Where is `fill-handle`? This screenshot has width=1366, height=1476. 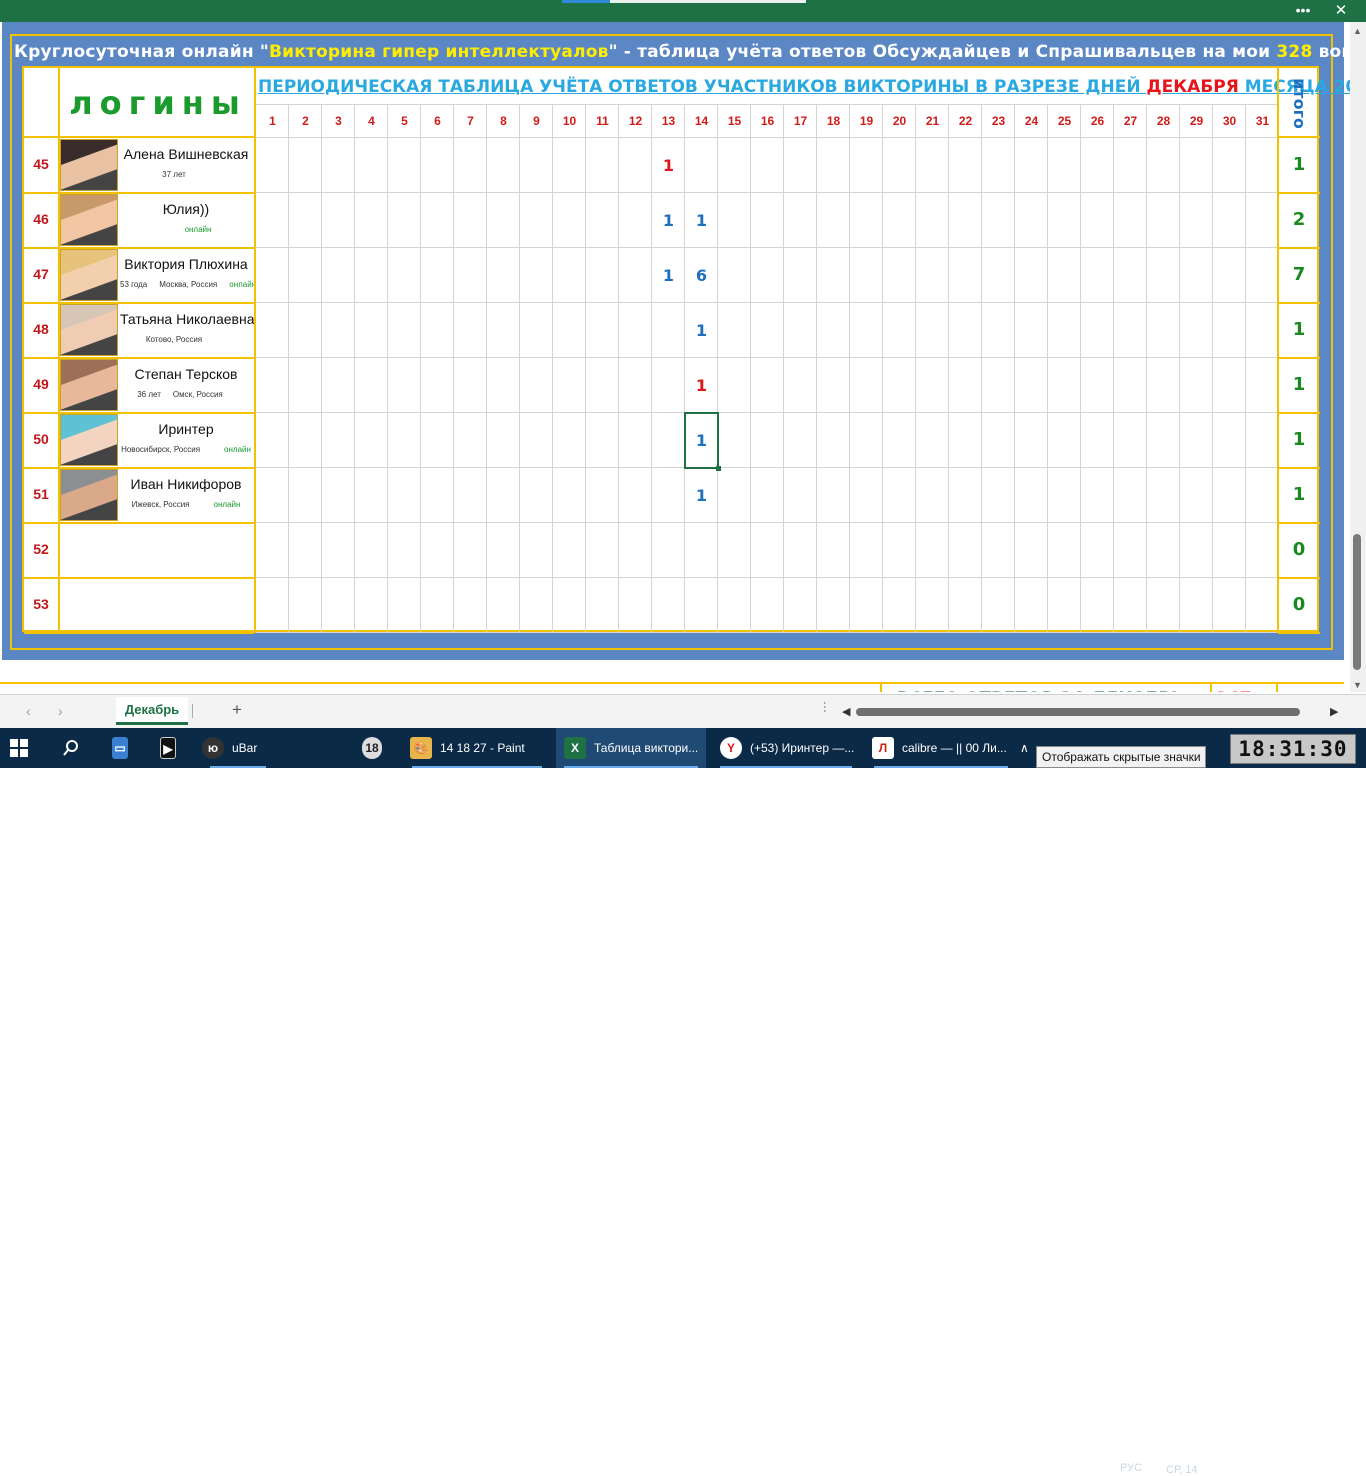 fill-handle is located at coordinates (718, 468).